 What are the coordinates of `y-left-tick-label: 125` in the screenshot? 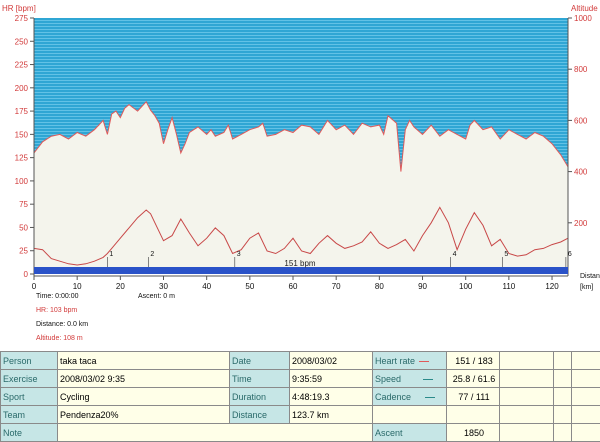 It's located at (22, 158).